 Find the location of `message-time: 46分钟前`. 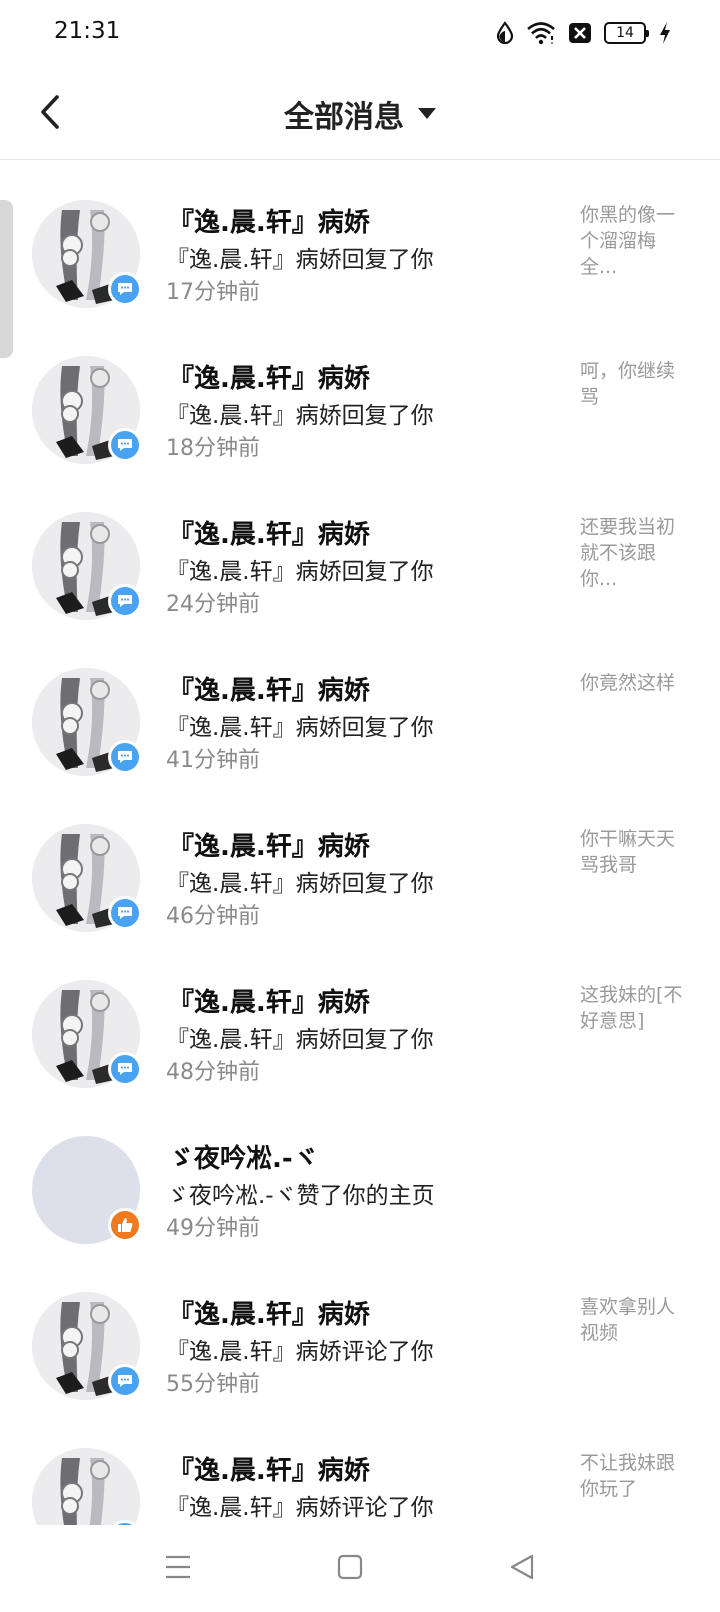

message-time: 46分钟前 is located at coordinates (213, 916).